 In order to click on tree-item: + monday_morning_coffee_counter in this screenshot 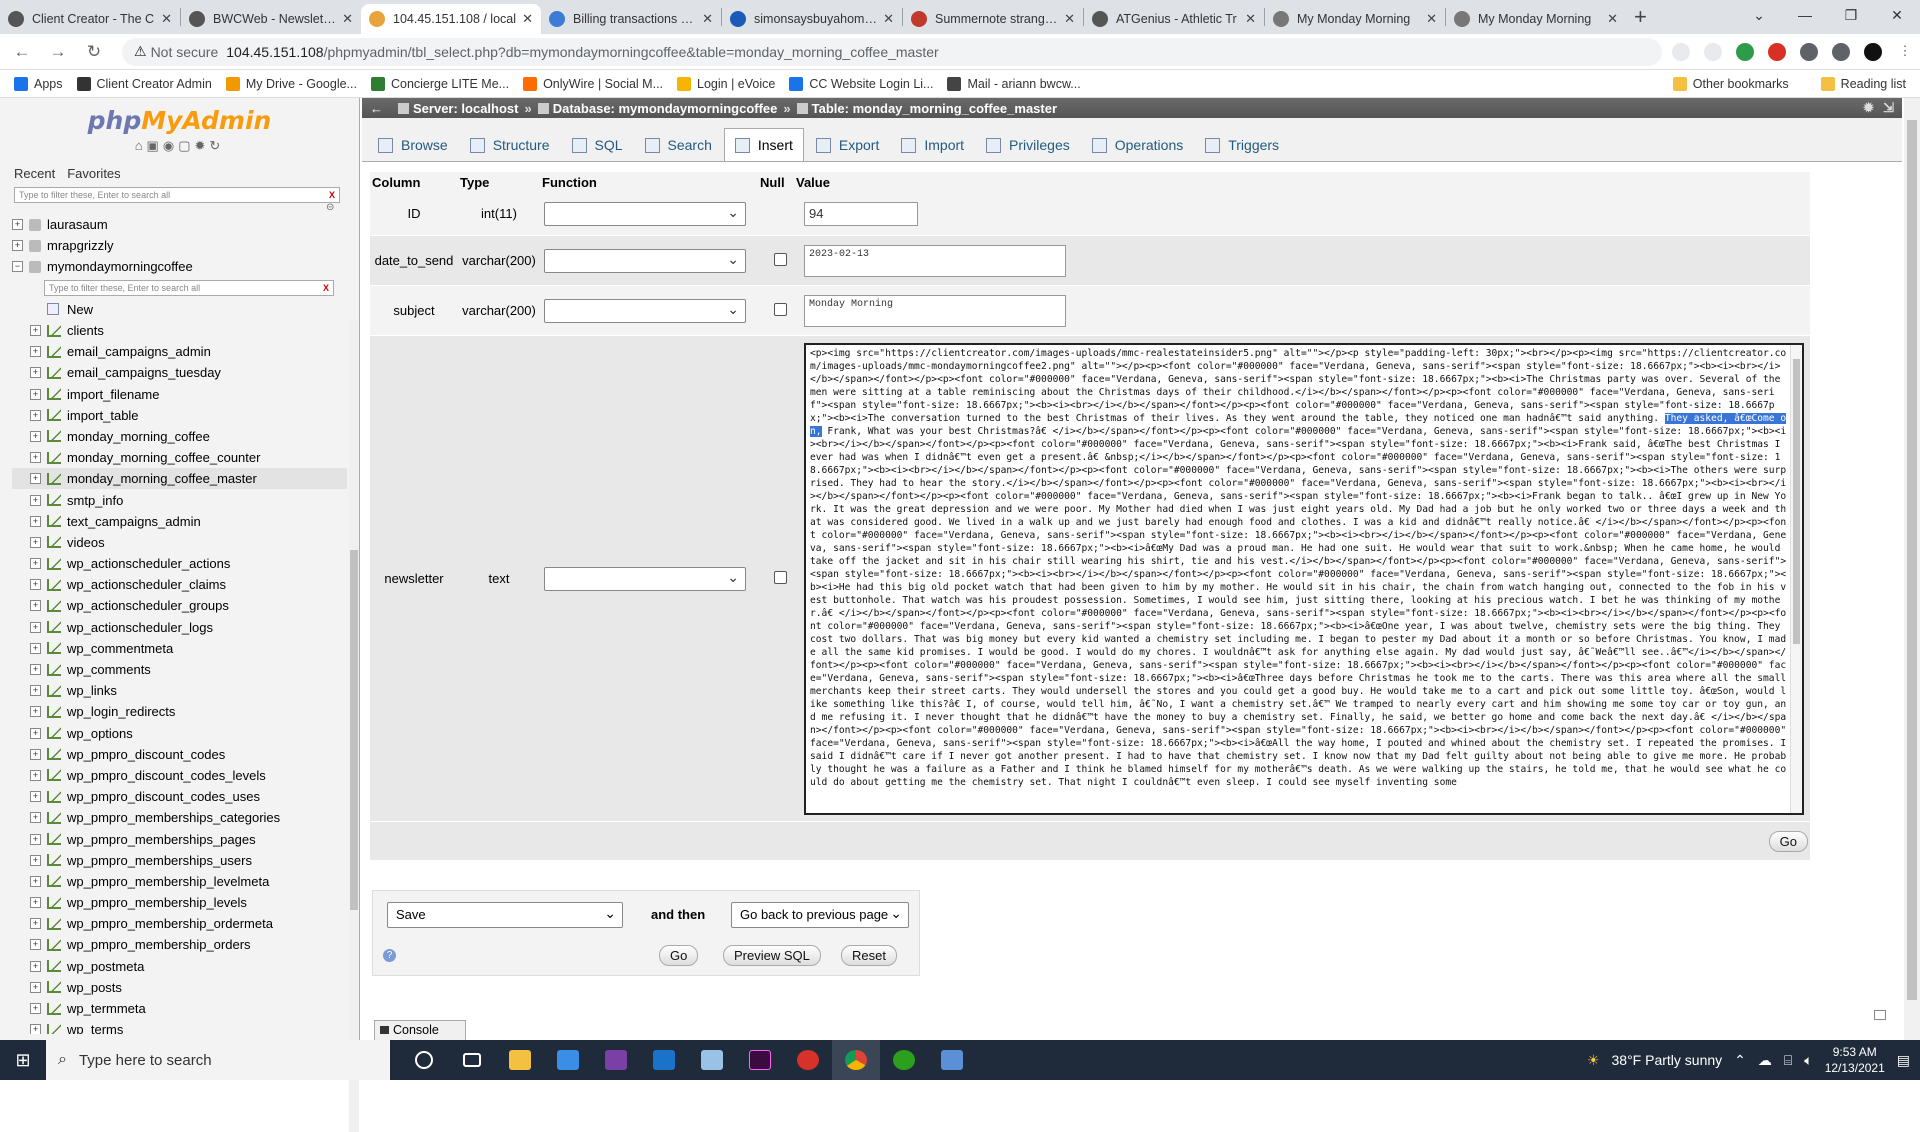, I will do `click(179, 457)`.